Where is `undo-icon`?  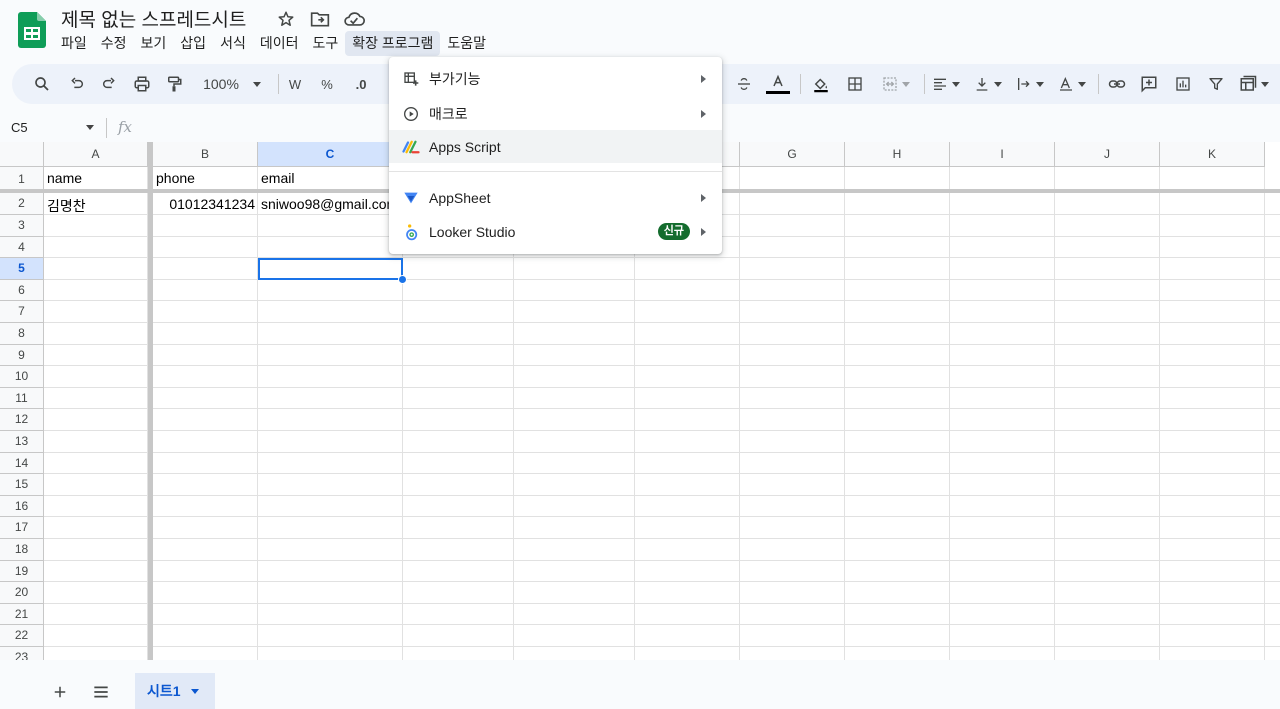
undo-icon is located at coordinates (77, 84).